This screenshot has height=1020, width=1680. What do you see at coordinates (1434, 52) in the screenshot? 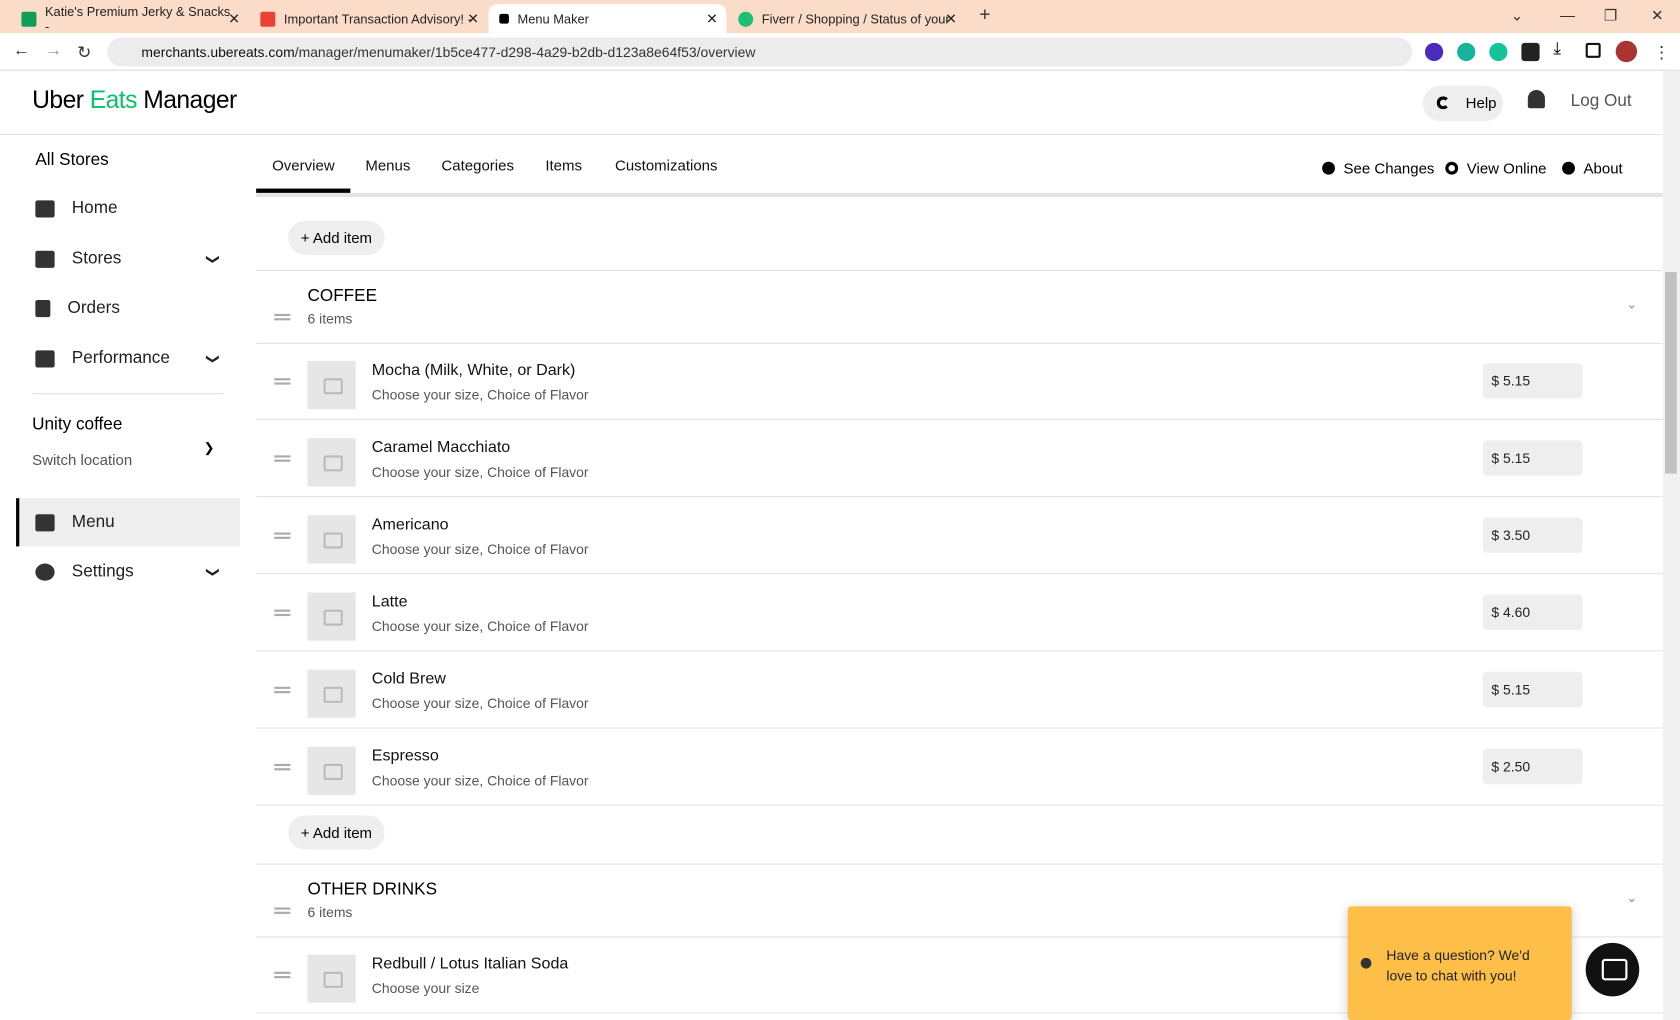
I see `downloader-extension-icon` at bounding box center [1434, 52].